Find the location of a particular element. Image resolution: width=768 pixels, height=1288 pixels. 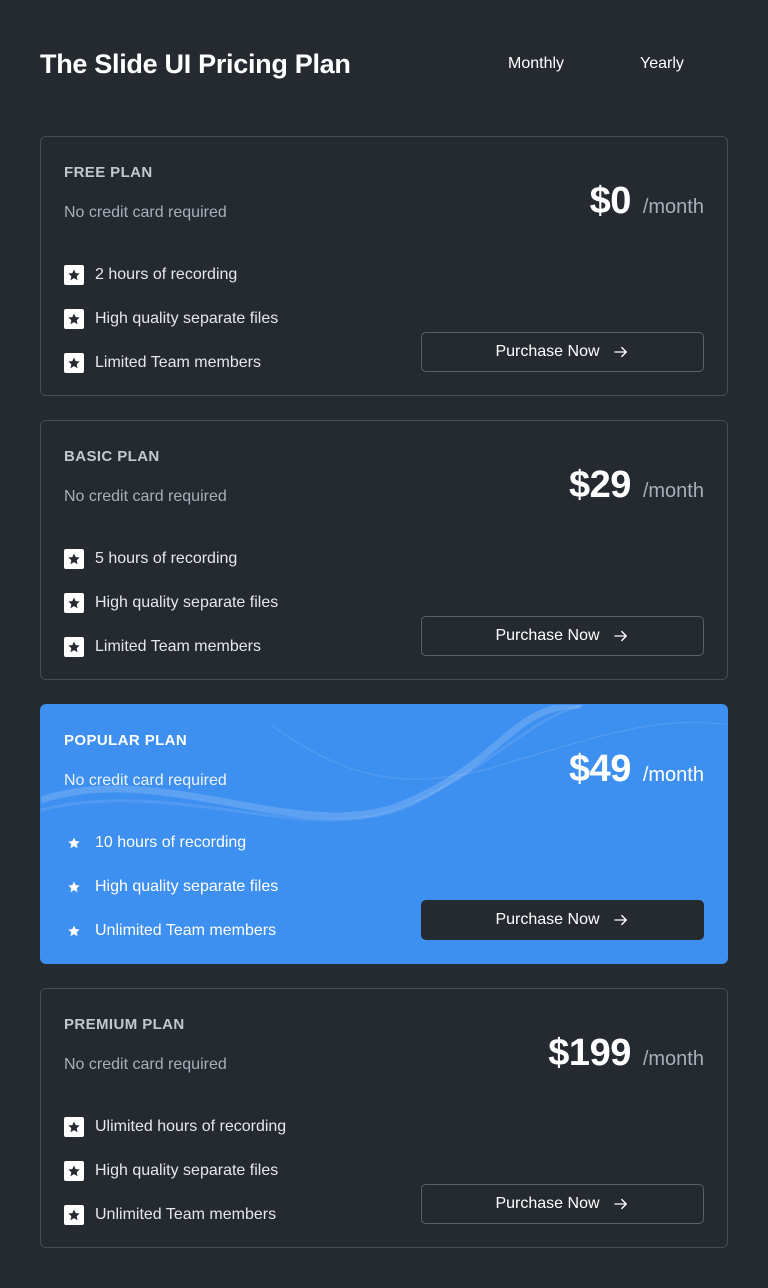

billing-toggle: Monthly Yearly is located at coordinates (618, 64).